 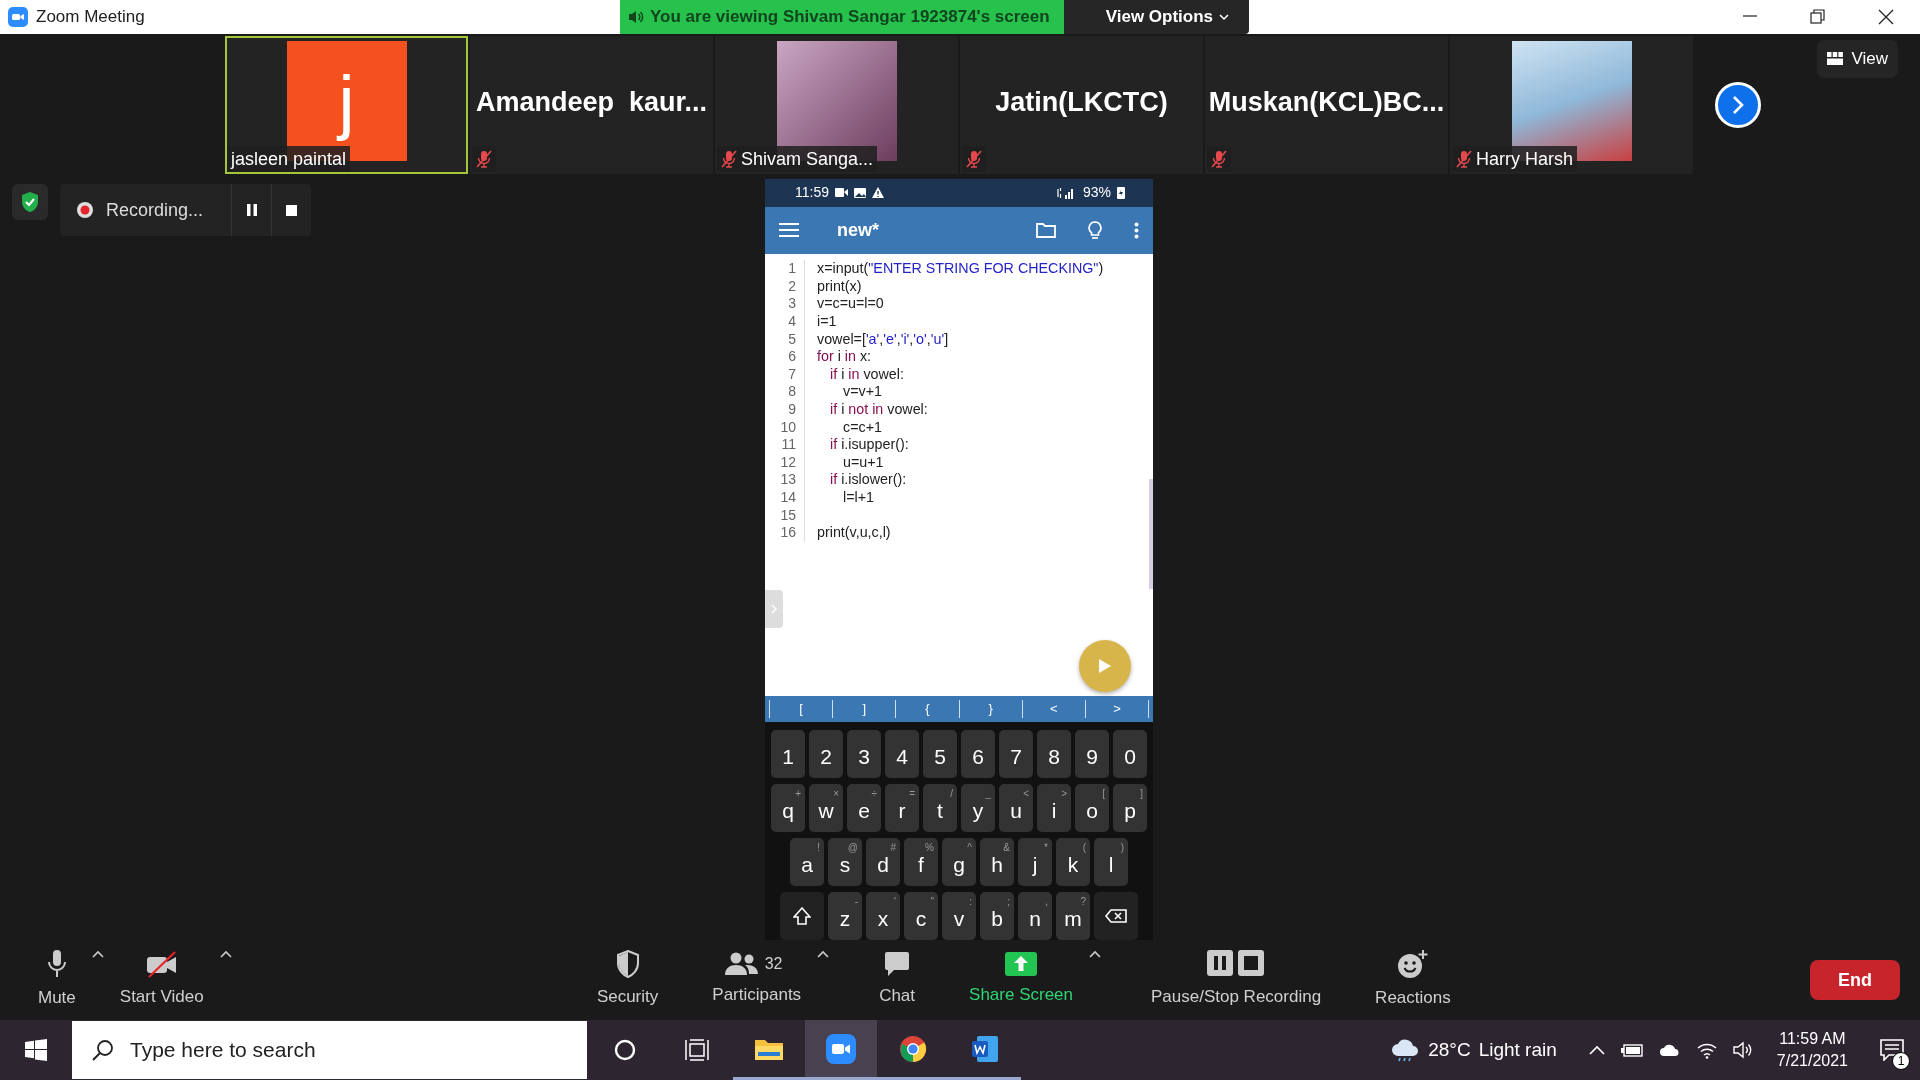 What do you see at coordinates (1413, 980) in the screenshot?
I see `toolbar-button: Reactions` at bounding box center [1413, 980].